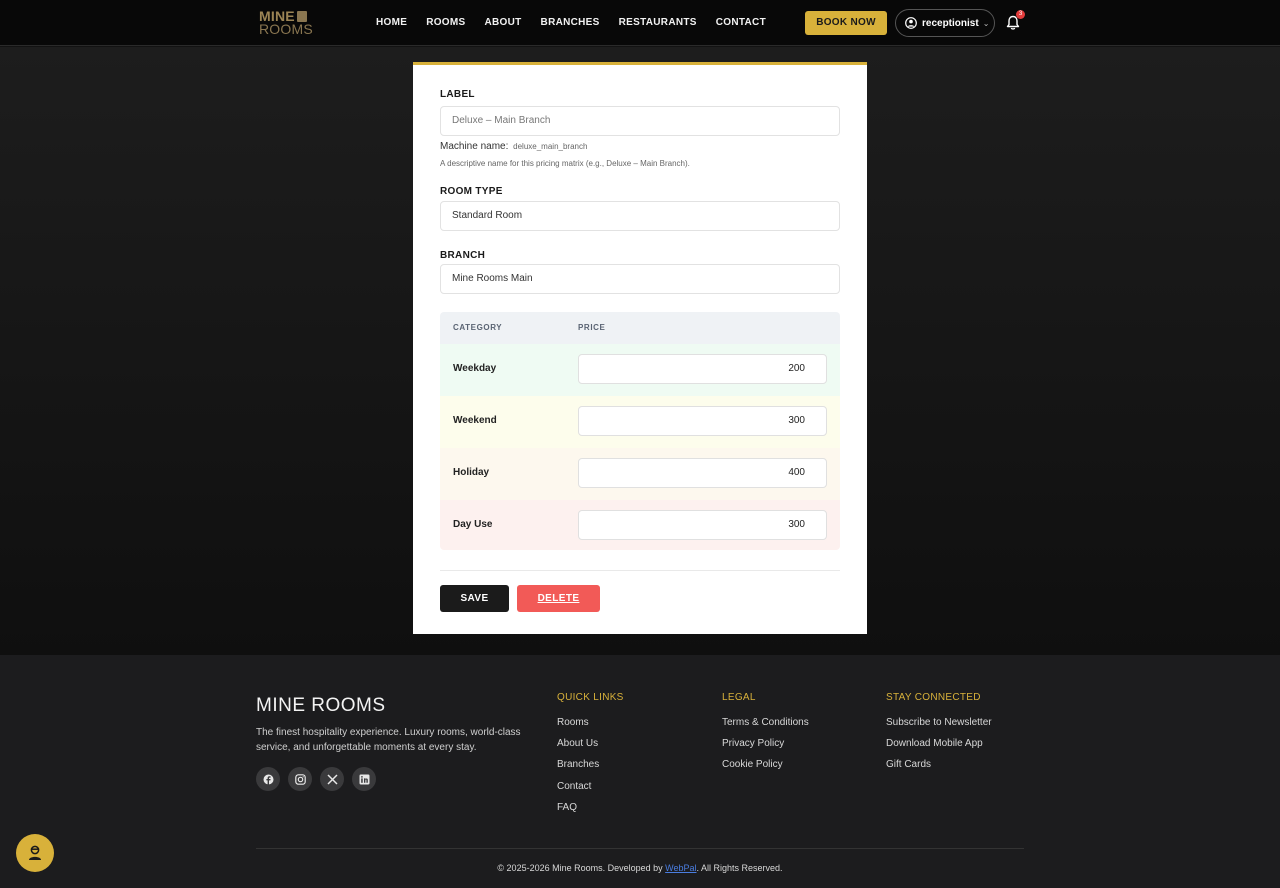 This screenshot has width=1280, height=888. I want to click on form-divider, so click(640, 570).